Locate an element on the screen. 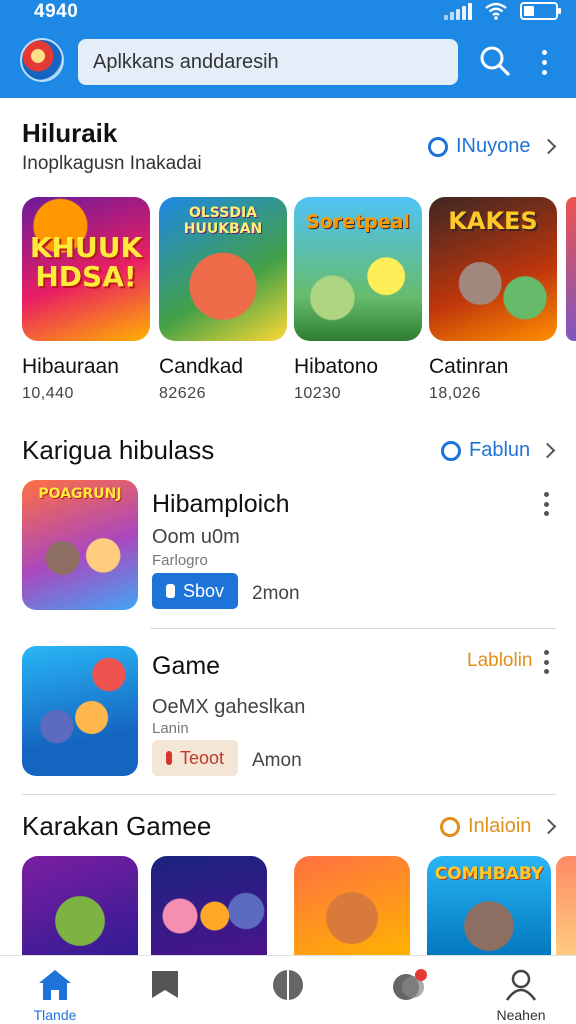  featured-card: KHUUK HDSA! Hibauraan 10,440 is located at coordinates (86, 300).